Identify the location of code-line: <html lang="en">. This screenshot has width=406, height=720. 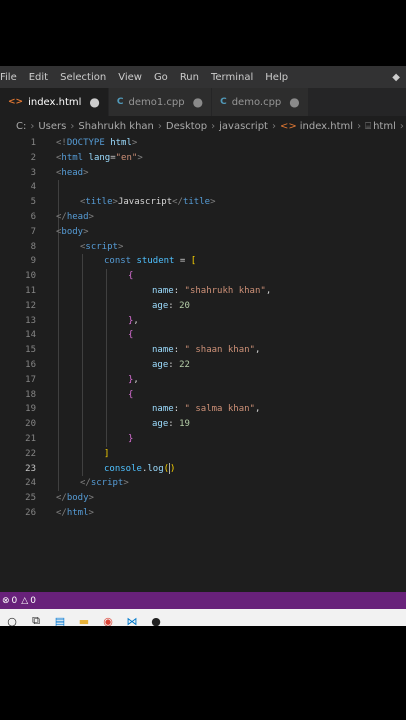
(99, 158).